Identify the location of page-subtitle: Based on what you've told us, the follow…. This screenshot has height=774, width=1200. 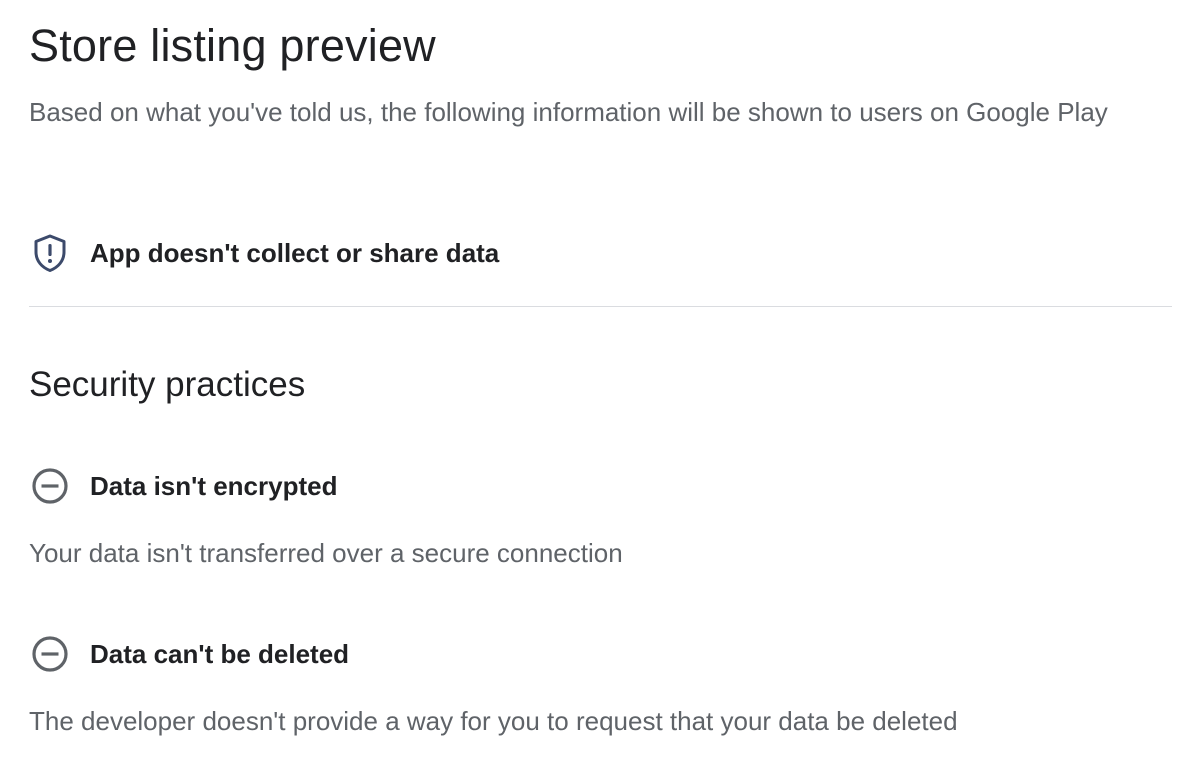
(568, 112).